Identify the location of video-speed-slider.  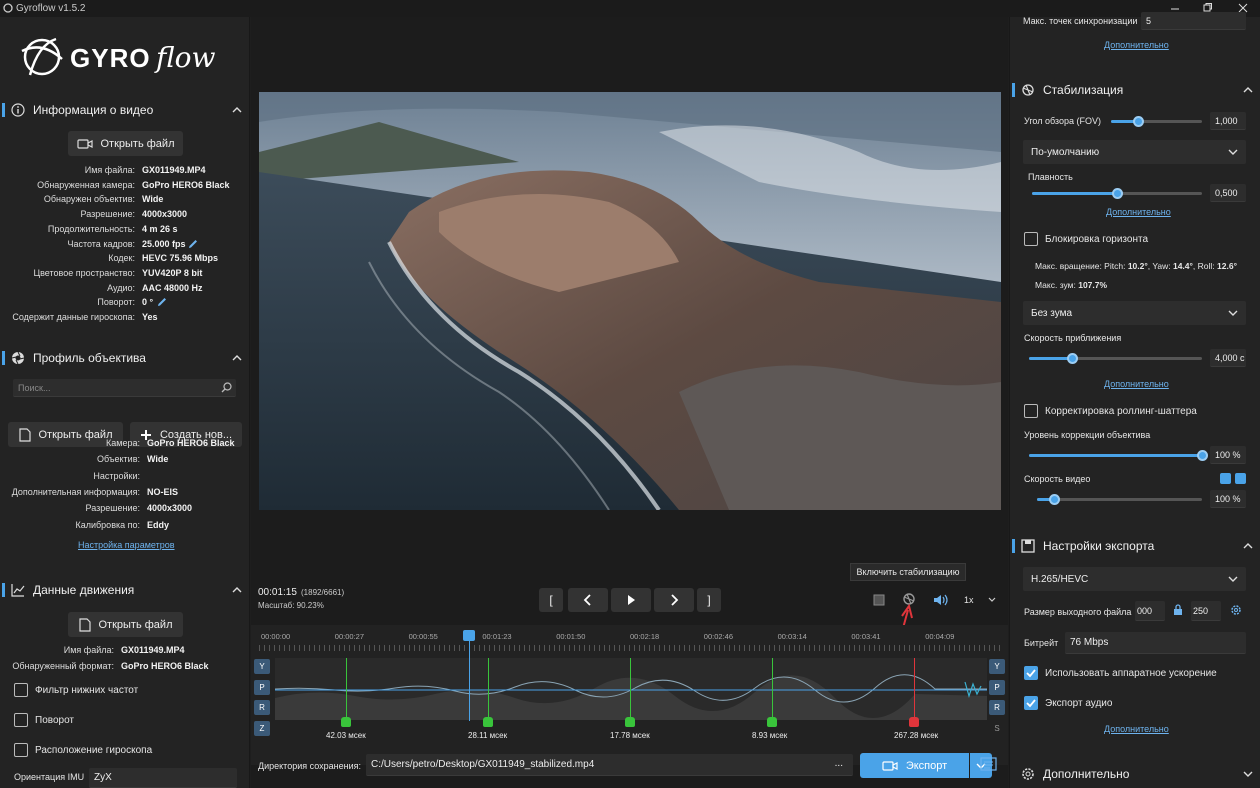
(1119, 499).